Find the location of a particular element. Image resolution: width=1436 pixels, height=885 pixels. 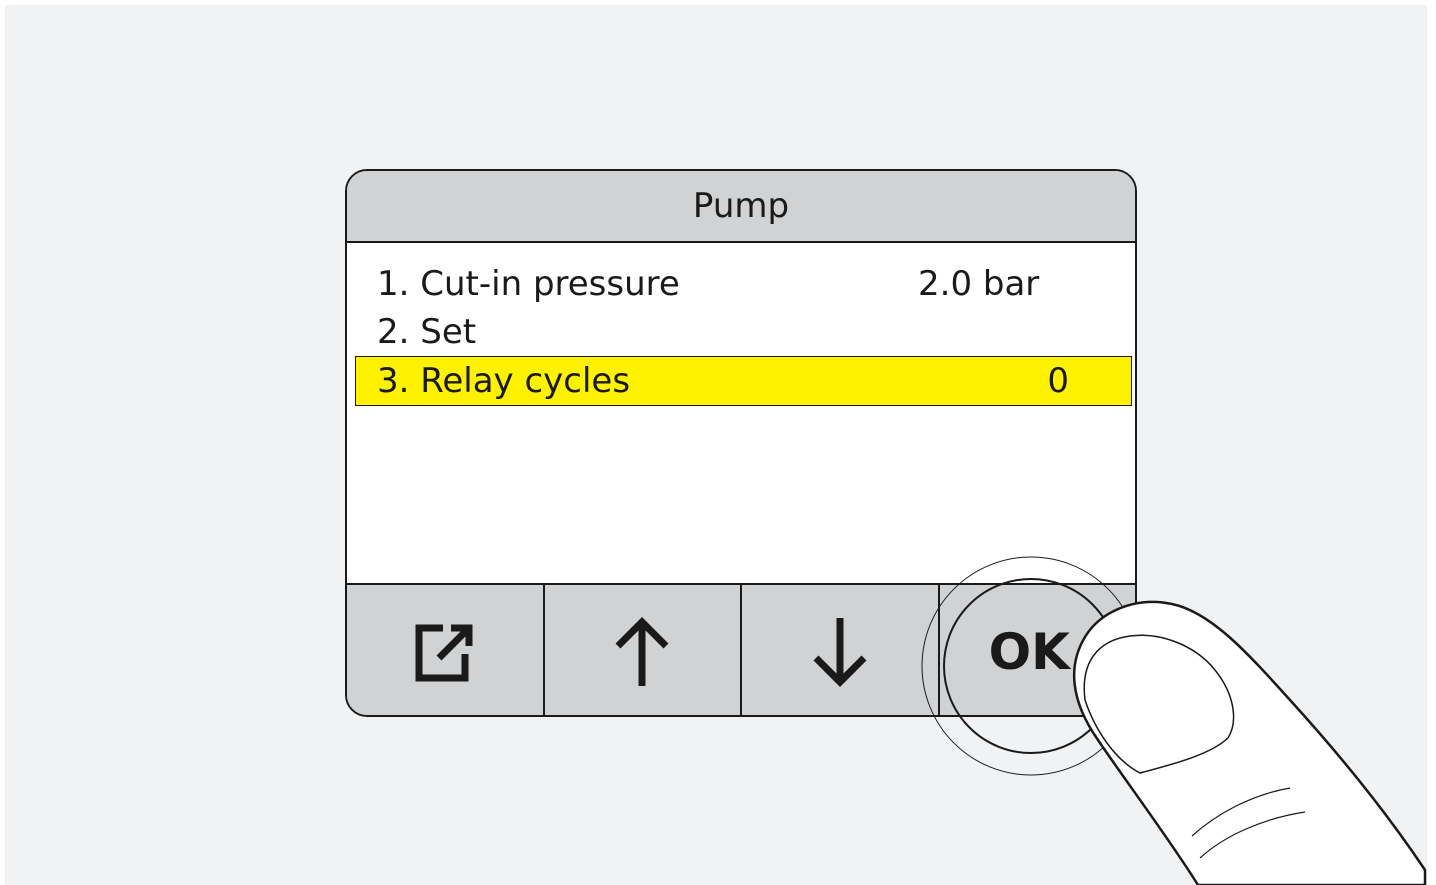

menu-item-relay-cycles: 3. Relay cycles 0 is located at coordinates (743, 381).